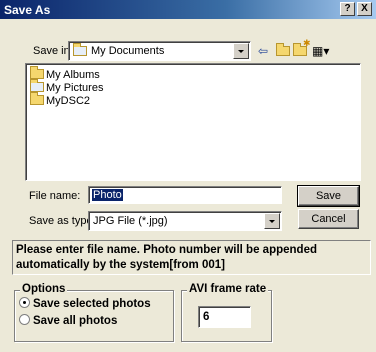 The height and width of the screenshot is (352, 376). I want to click on avi-frame-rate-input: 6, so click(224, 317).